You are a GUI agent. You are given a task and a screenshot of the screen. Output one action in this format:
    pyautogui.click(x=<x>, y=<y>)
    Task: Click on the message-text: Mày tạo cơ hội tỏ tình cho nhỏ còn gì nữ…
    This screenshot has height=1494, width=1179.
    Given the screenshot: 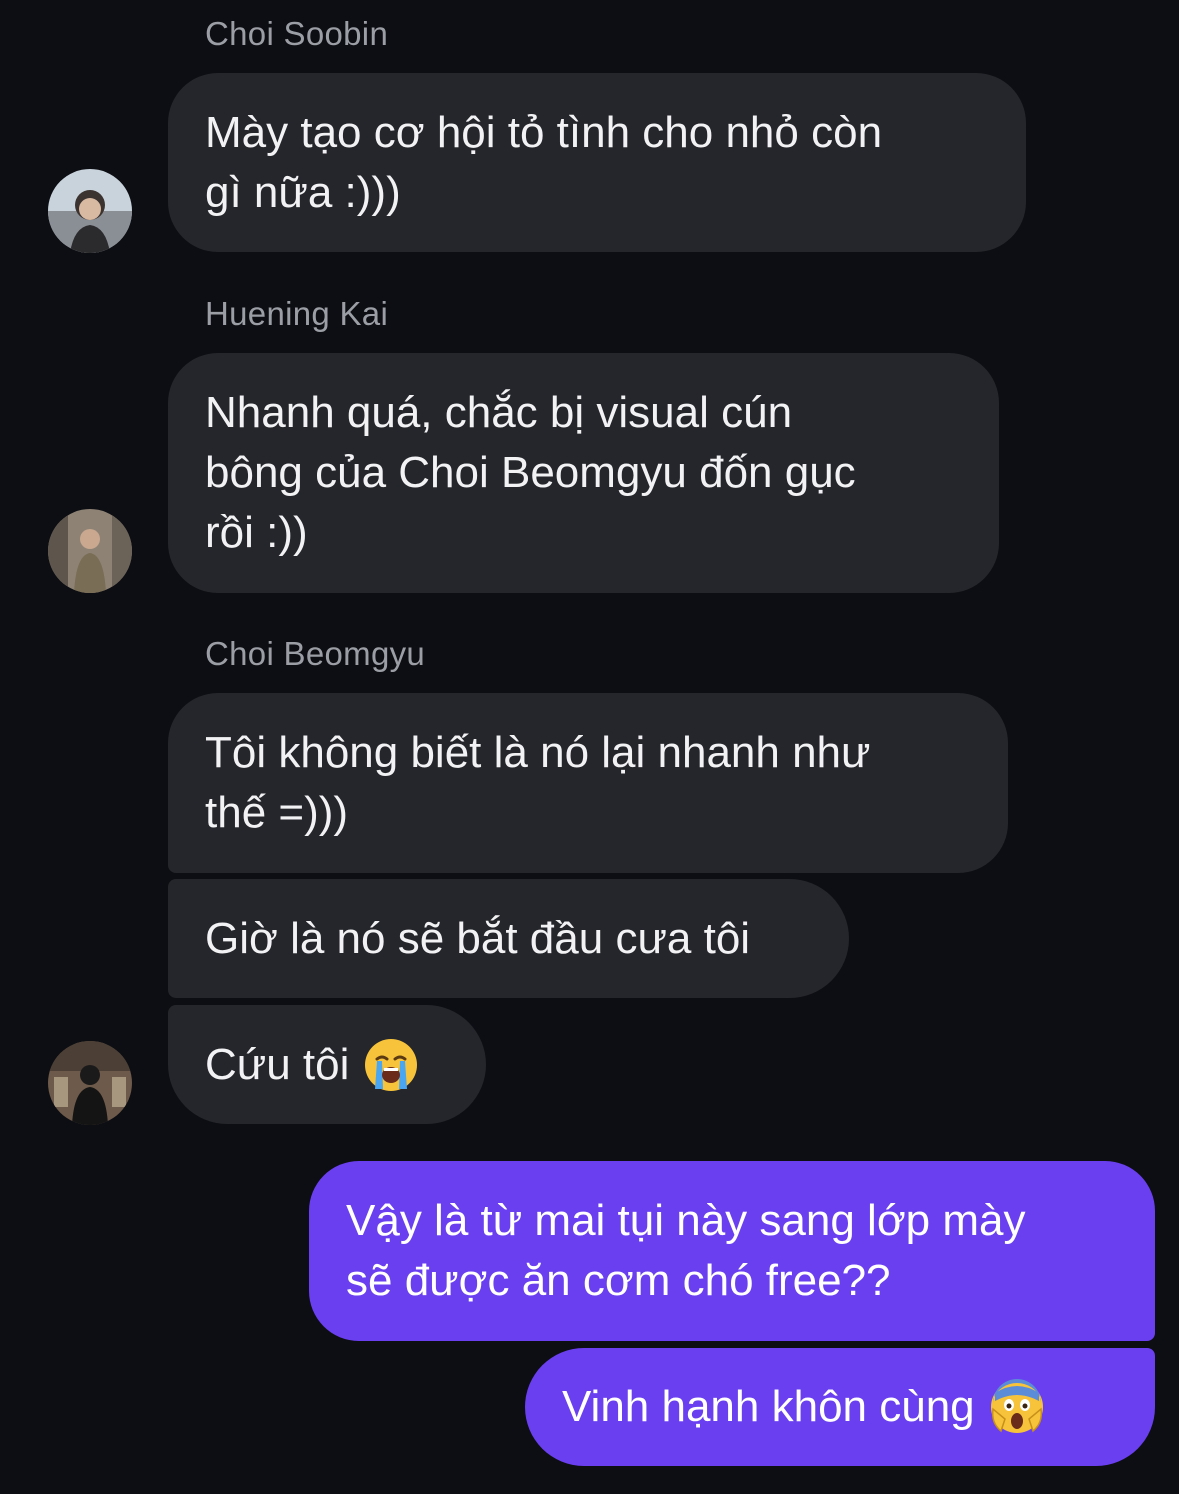 What is the action you would take?
    pyautogui.click(x=544, y=162)
    